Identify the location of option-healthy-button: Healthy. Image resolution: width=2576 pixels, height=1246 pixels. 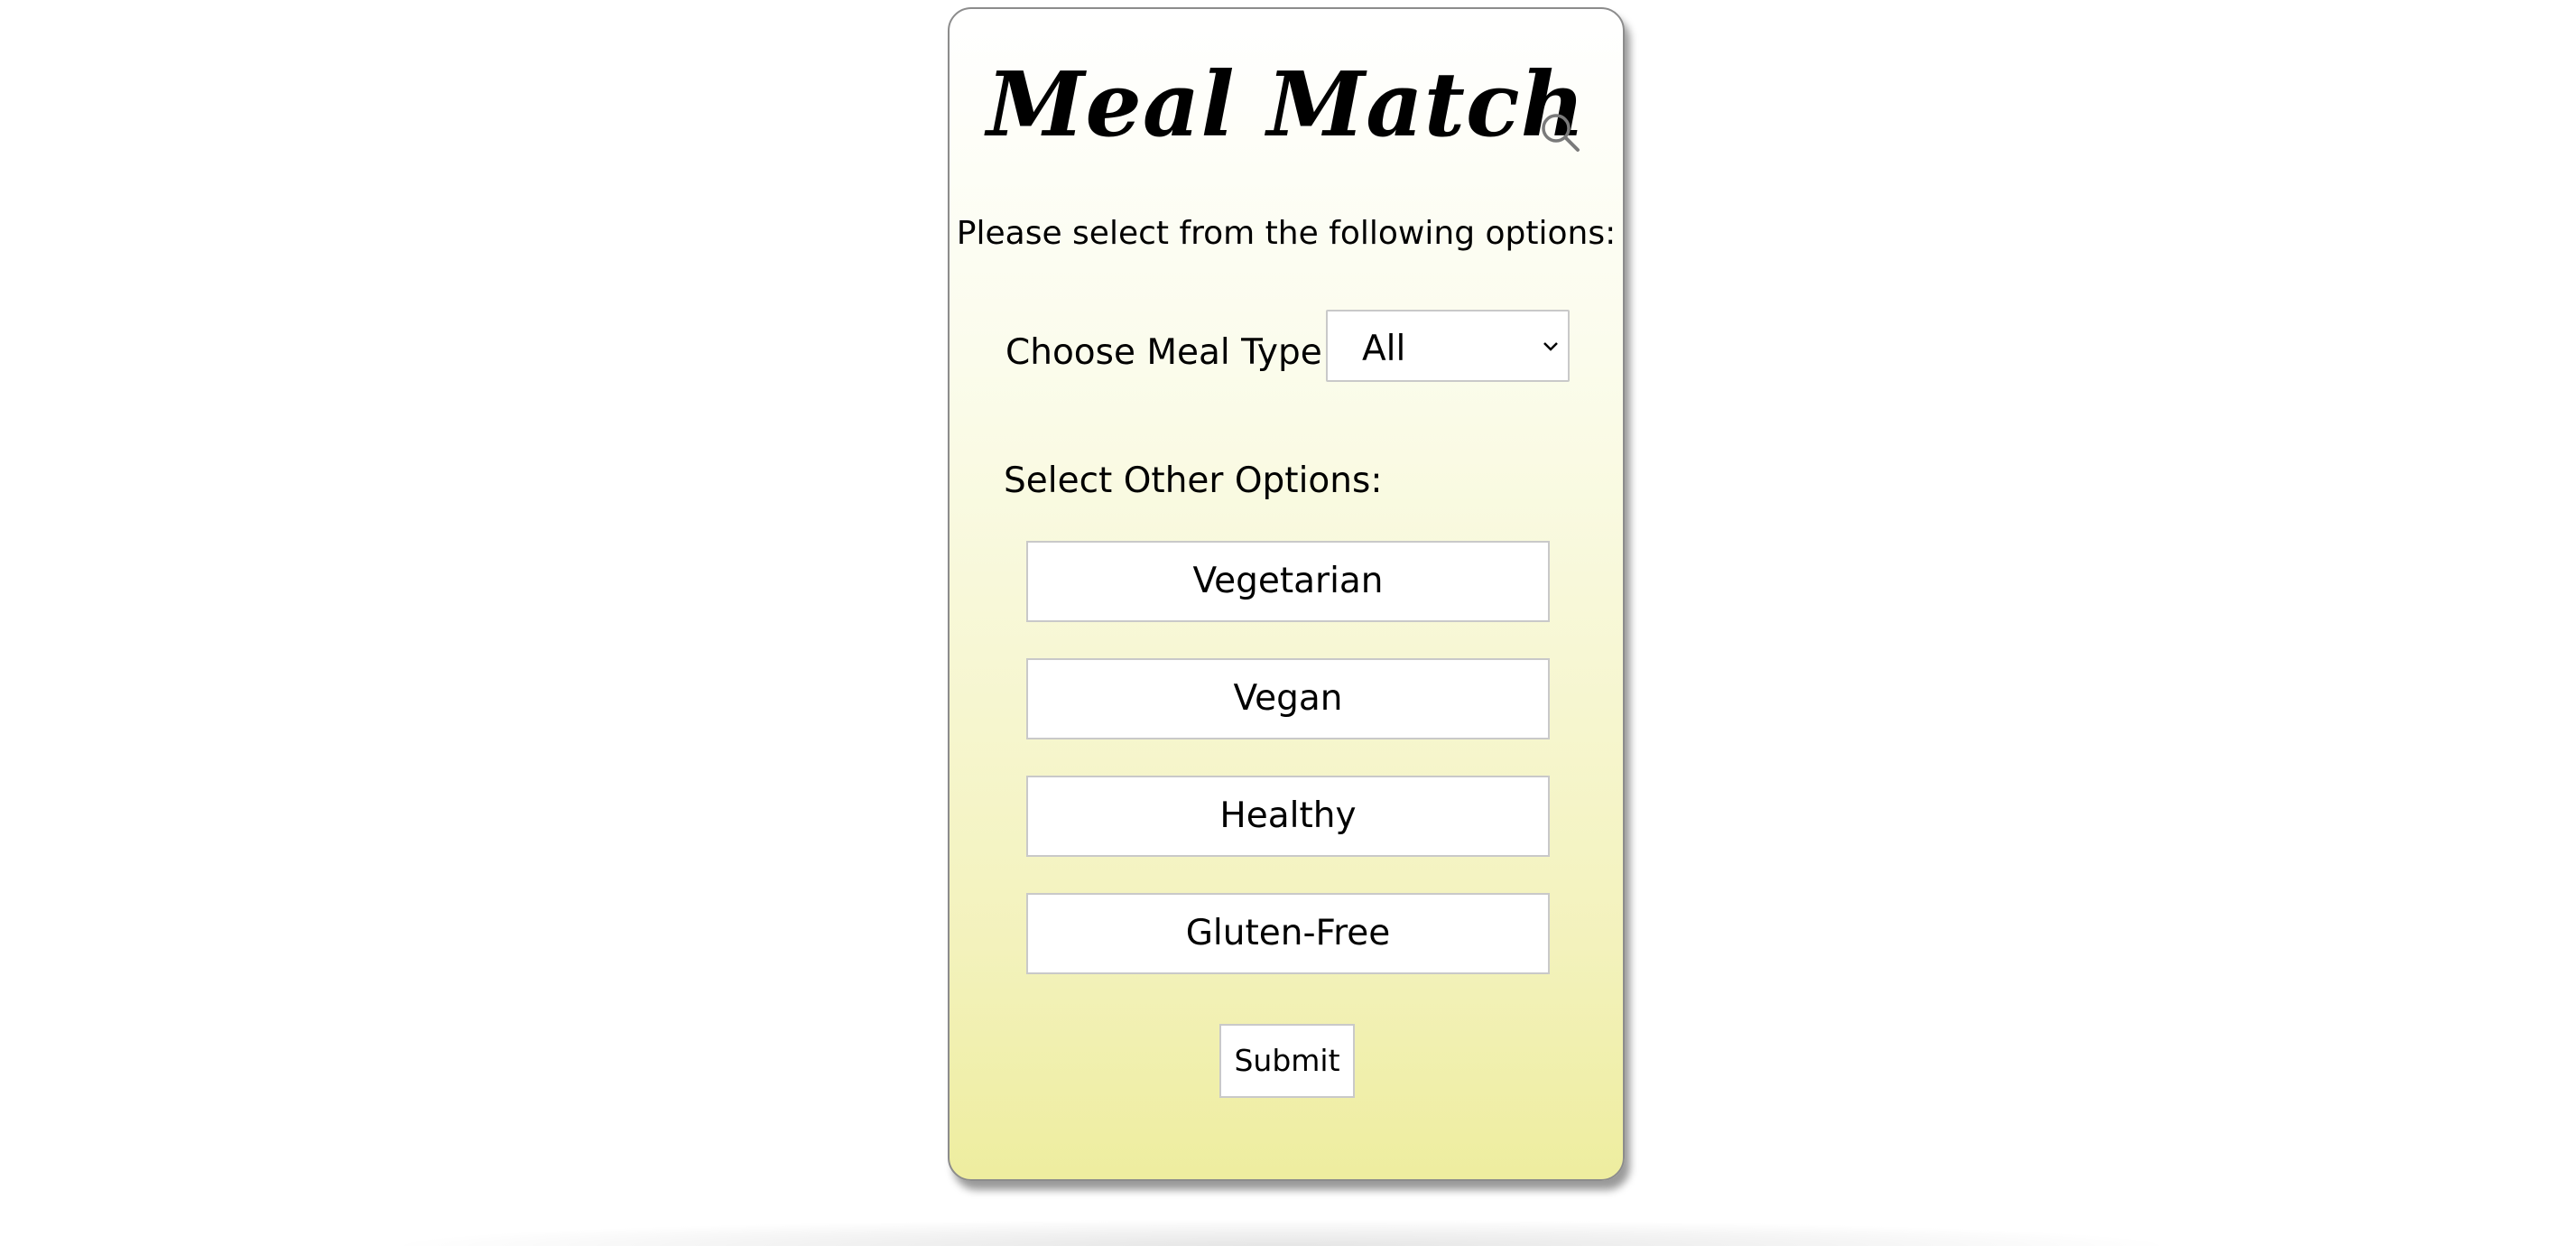
(1288, 816).